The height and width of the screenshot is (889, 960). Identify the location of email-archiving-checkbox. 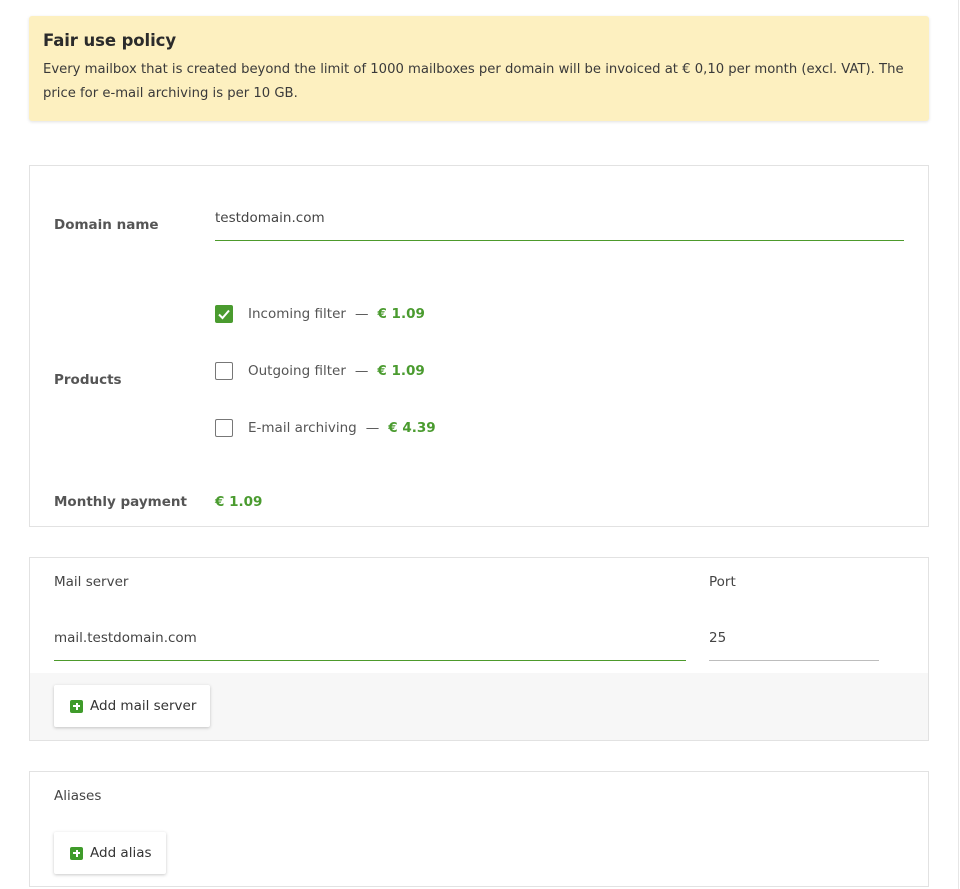
(224, 428).